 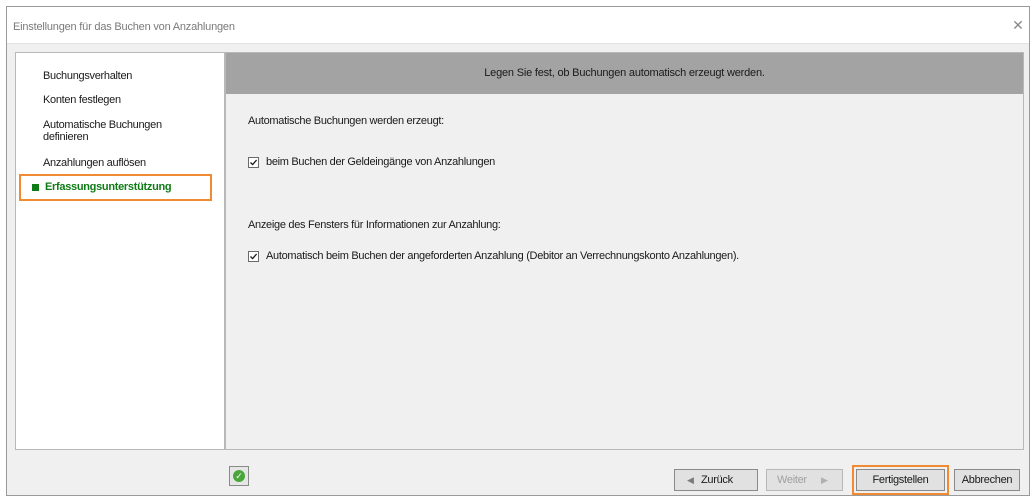 What do you see at coordinates (346, 121) in the screenshot?
I see `section-auto-bookings-label: Automatische Buchungen werden erzeugt:` at bounding box center [346, 121].